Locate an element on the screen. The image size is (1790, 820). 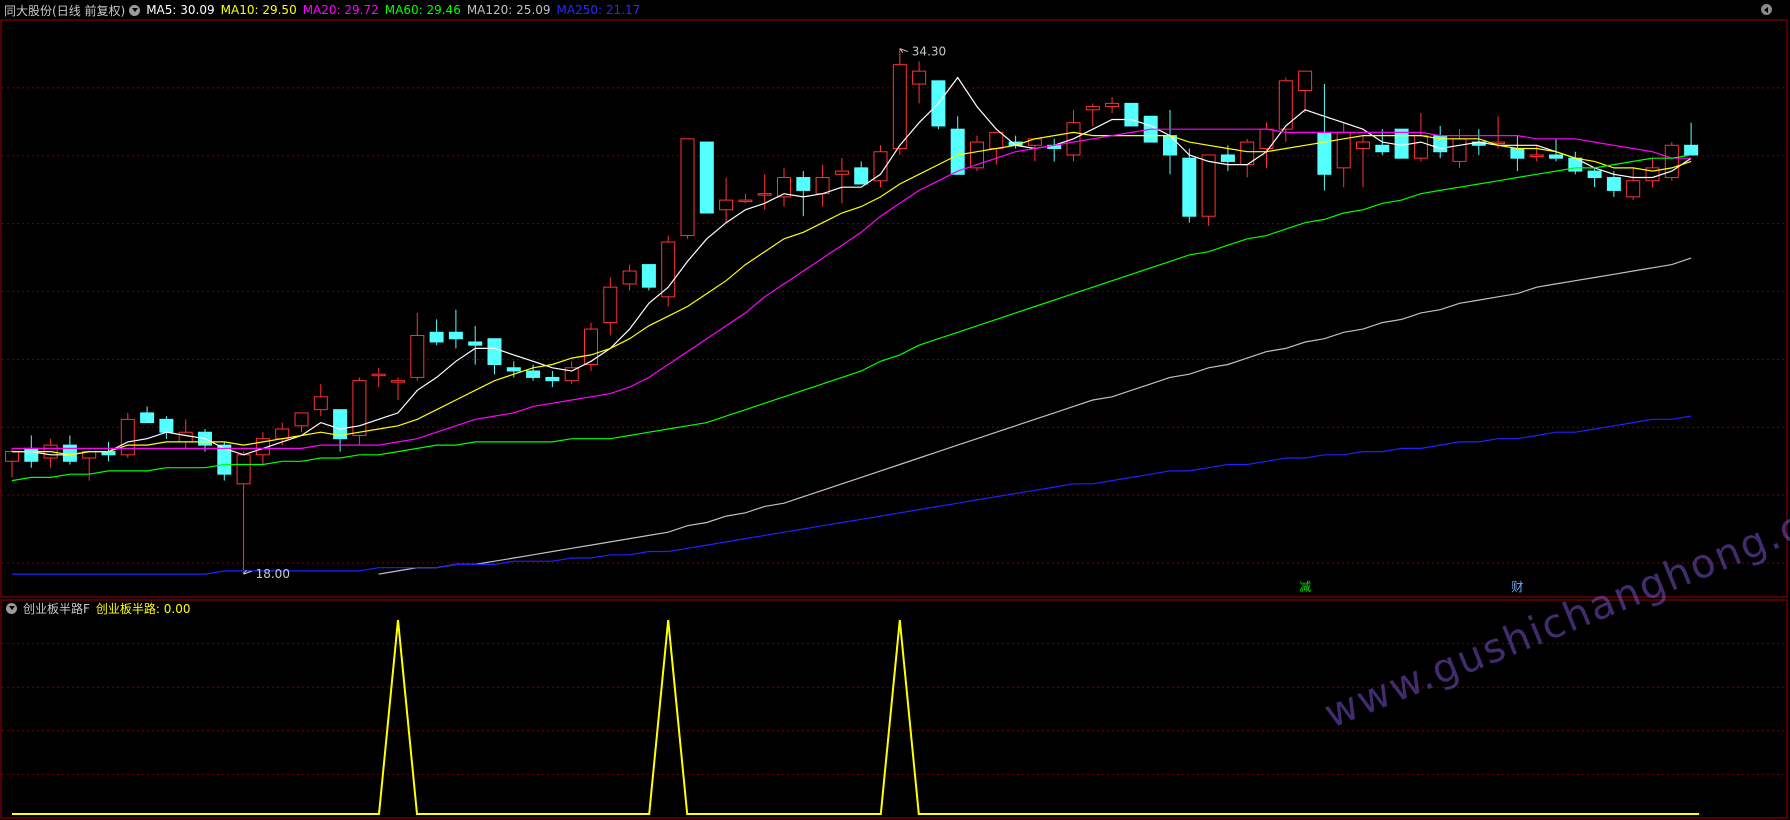
event-marker-finance: 财 is located at coordinates (1517, 587).